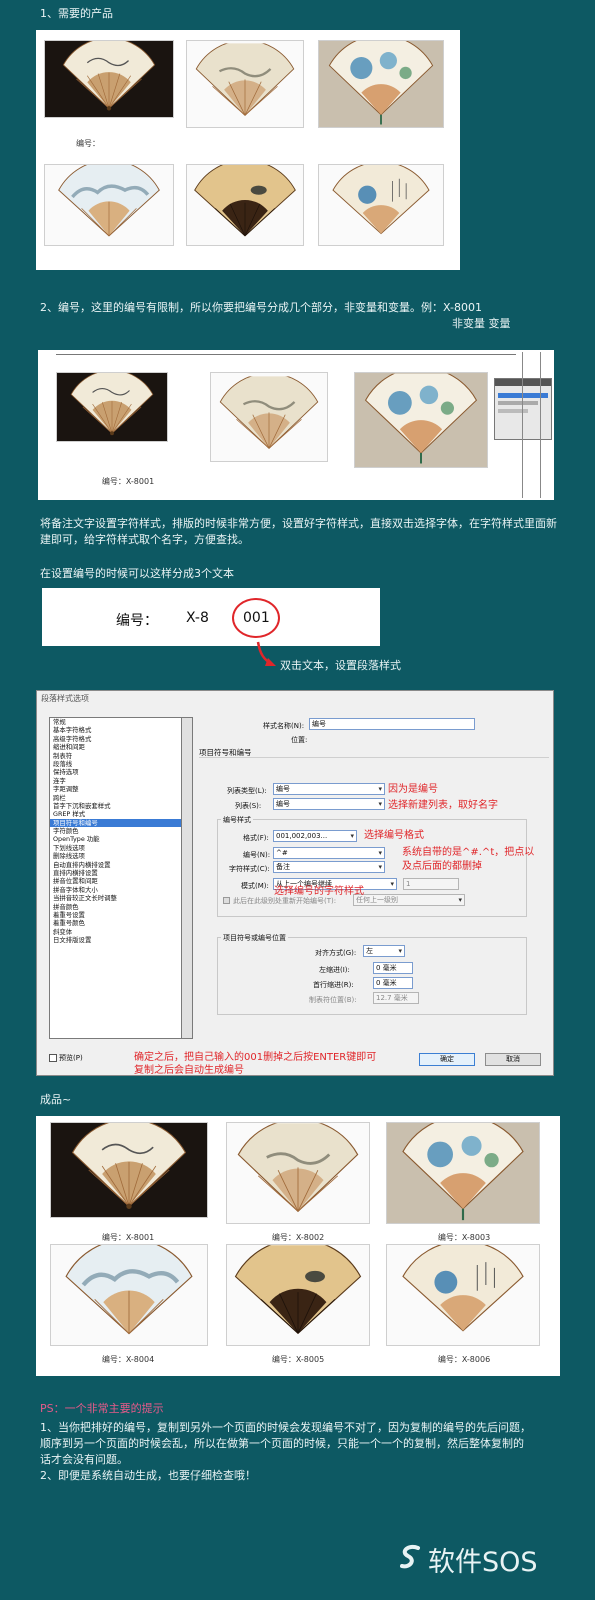 The height and width of the screenshot is (1600, 595). What do you see at coordinates (120, 898) in the screenshot?
I see `category-item: 当拼音较正文长时调整` at bounding box center [120, 898].